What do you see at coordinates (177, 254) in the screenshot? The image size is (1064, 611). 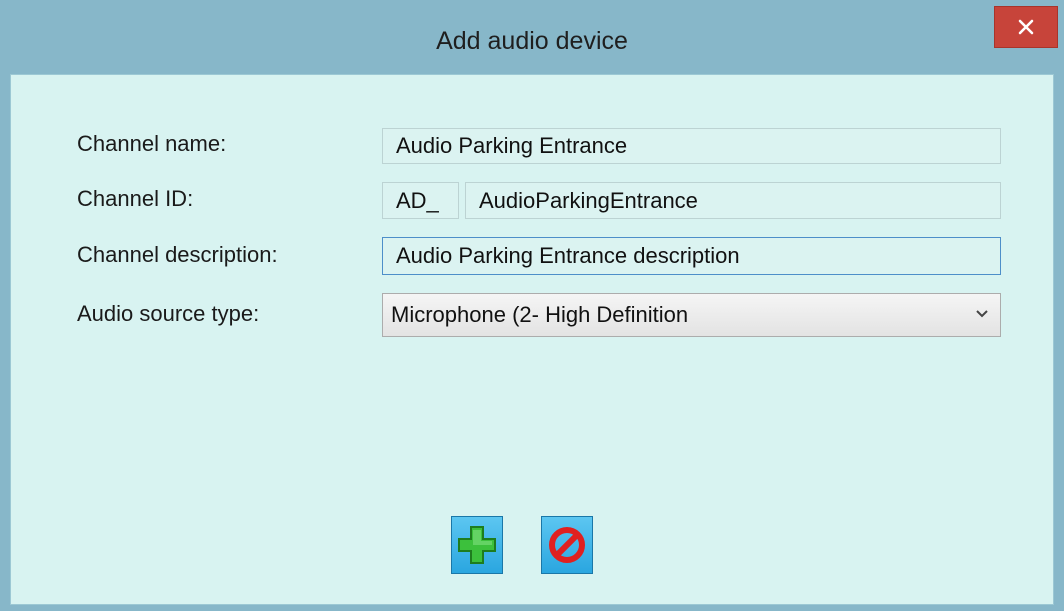 I see `channel-description-label: Channel description:` at bounding box center [177, 254].